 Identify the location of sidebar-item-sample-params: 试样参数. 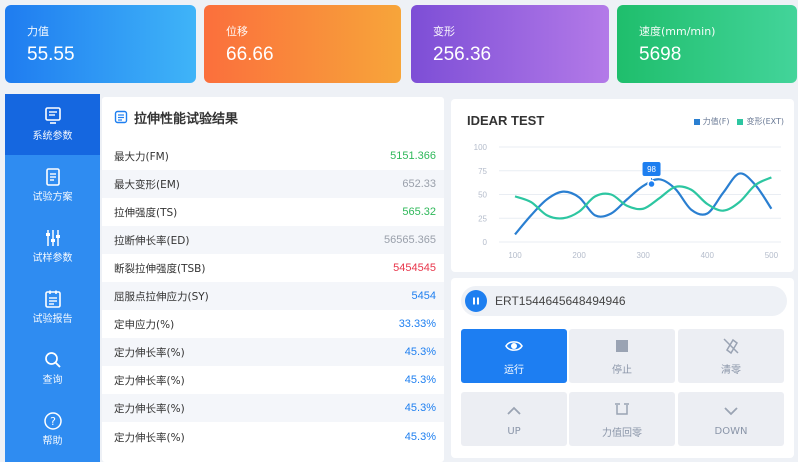
(52, 246).